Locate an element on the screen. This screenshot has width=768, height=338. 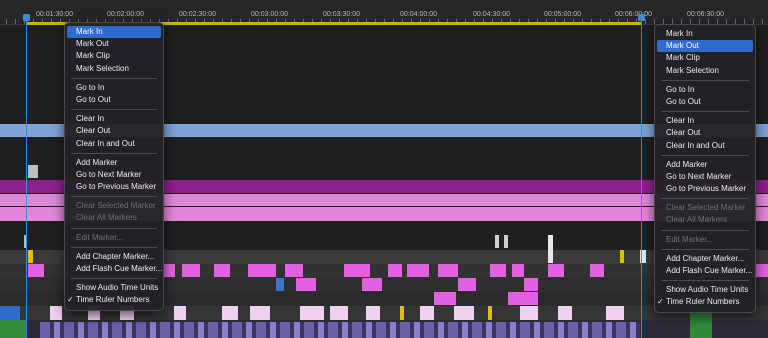
out-point-line is located at coordinates (641, 176).